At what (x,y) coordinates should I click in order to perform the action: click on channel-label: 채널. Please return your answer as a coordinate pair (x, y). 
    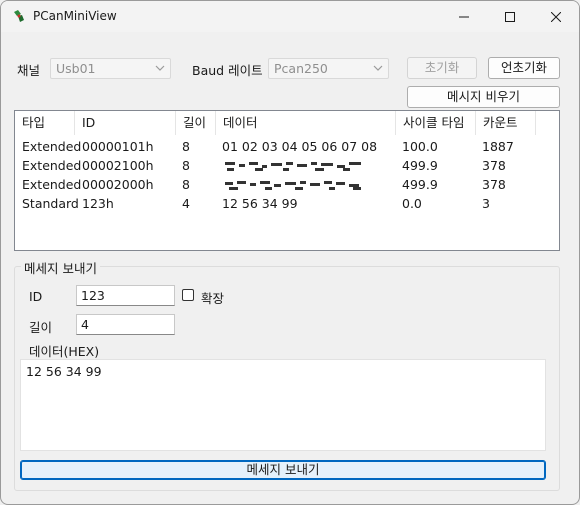
    Looking at the image, I should click on (29, 70).